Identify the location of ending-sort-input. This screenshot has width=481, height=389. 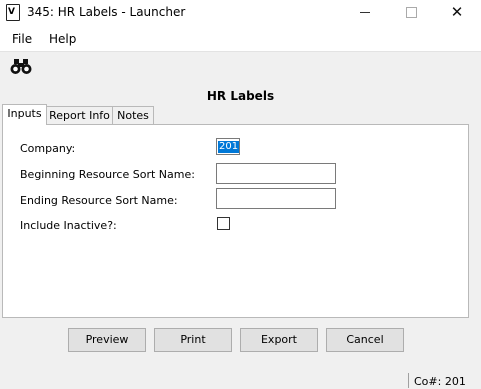
(276, 198).